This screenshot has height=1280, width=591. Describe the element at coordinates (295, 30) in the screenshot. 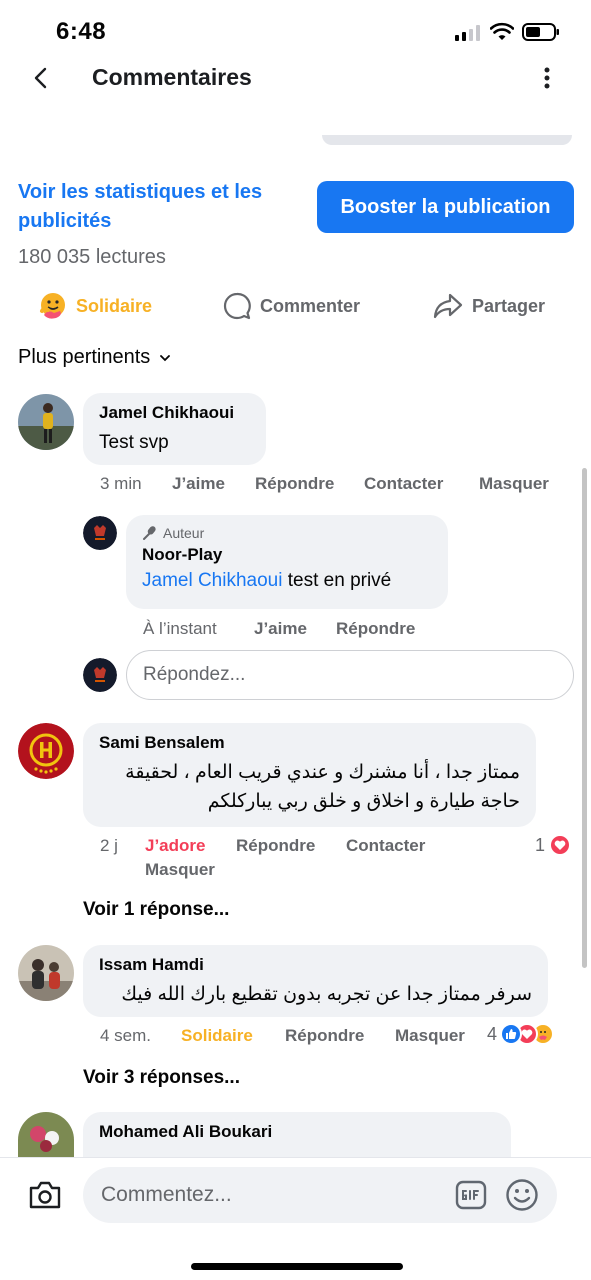

I see `status-bar: 6:48` at that location.